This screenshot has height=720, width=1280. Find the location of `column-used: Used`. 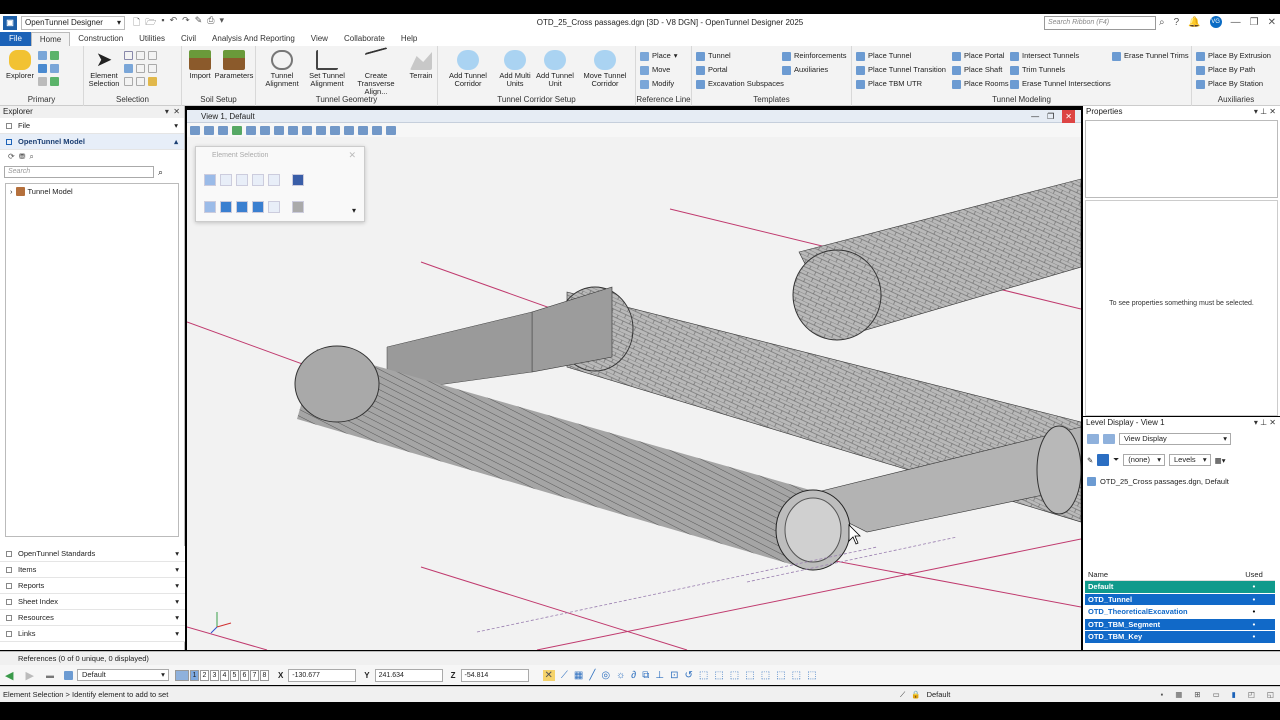

column-used: Used is located at coordinates (1254, 574).